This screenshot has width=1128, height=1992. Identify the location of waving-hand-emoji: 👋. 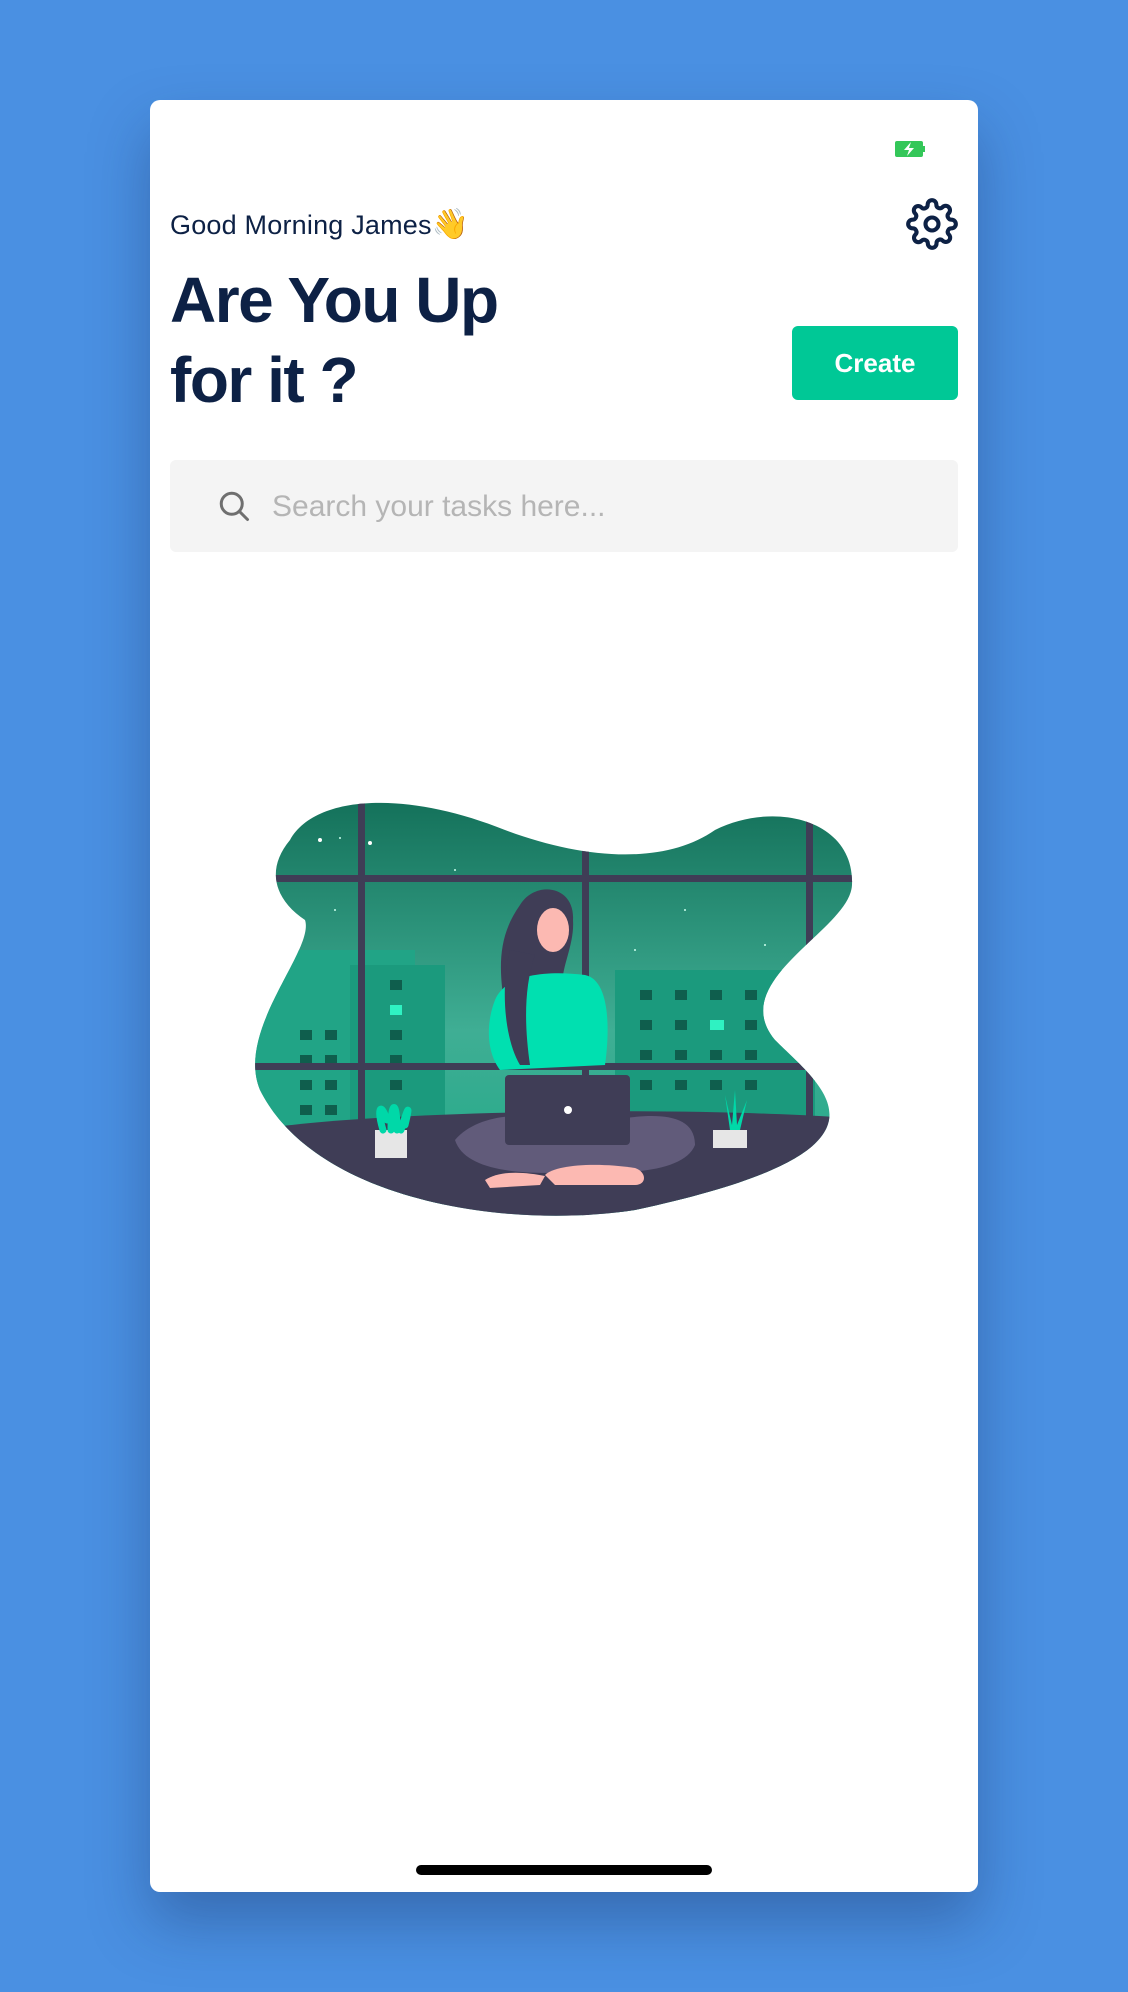
(450, 224).